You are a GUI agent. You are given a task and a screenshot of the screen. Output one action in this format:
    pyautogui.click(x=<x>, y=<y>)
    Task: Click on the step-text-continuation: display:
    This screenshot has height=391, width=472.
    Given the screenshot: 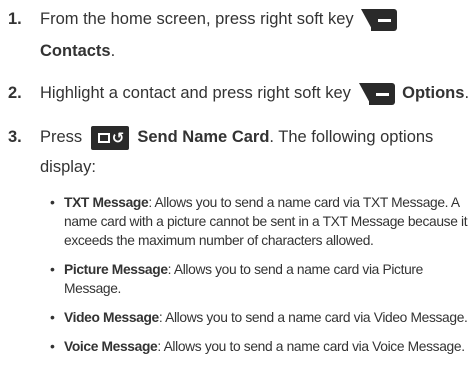 What is the action you would take?
    pyautogui.click(x=68, y=167)
    